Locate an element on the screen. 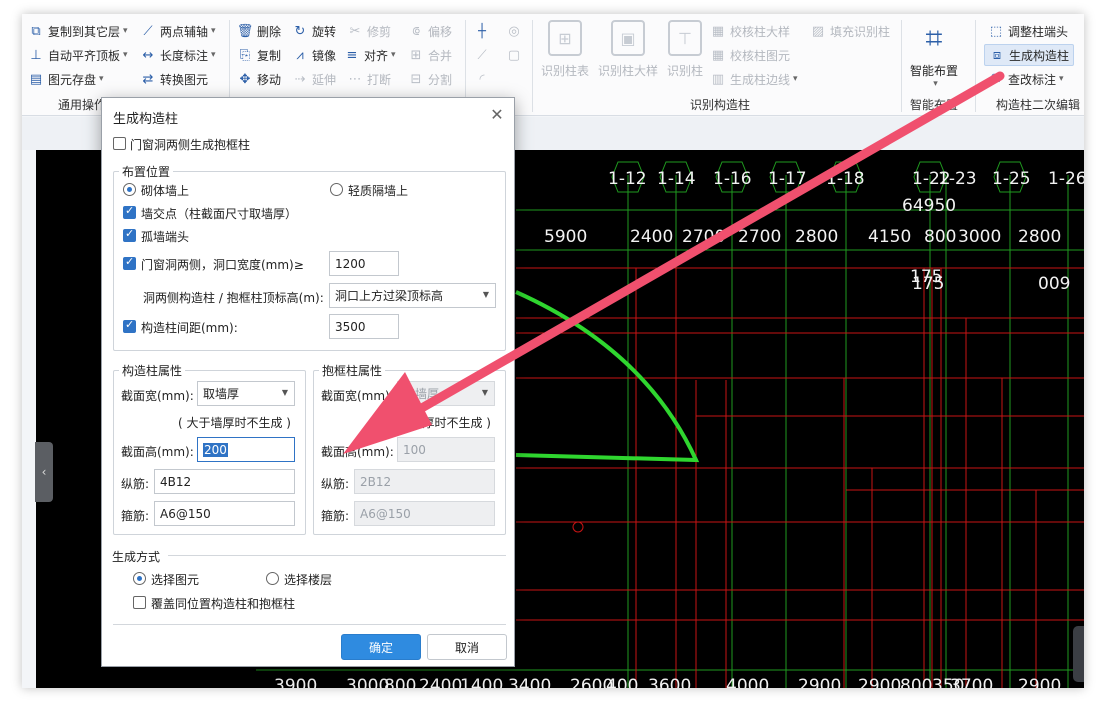  light-partition-label: 轻质隔墙上 is located at coordinates (378, 191).